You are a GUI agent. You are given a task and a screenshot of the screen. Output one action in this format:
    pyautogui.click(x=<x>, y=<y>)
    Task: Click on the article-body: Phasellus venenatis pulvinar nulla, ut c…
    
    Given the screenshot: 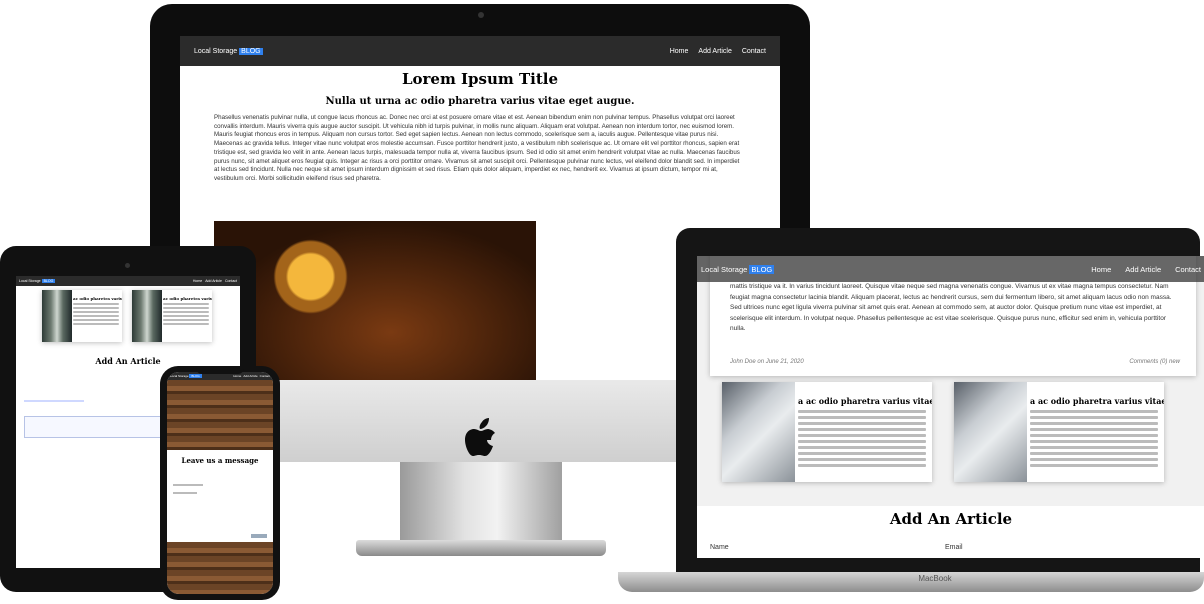 What is the action you would take?
    pyautogui.click(x=477, y=148)
    